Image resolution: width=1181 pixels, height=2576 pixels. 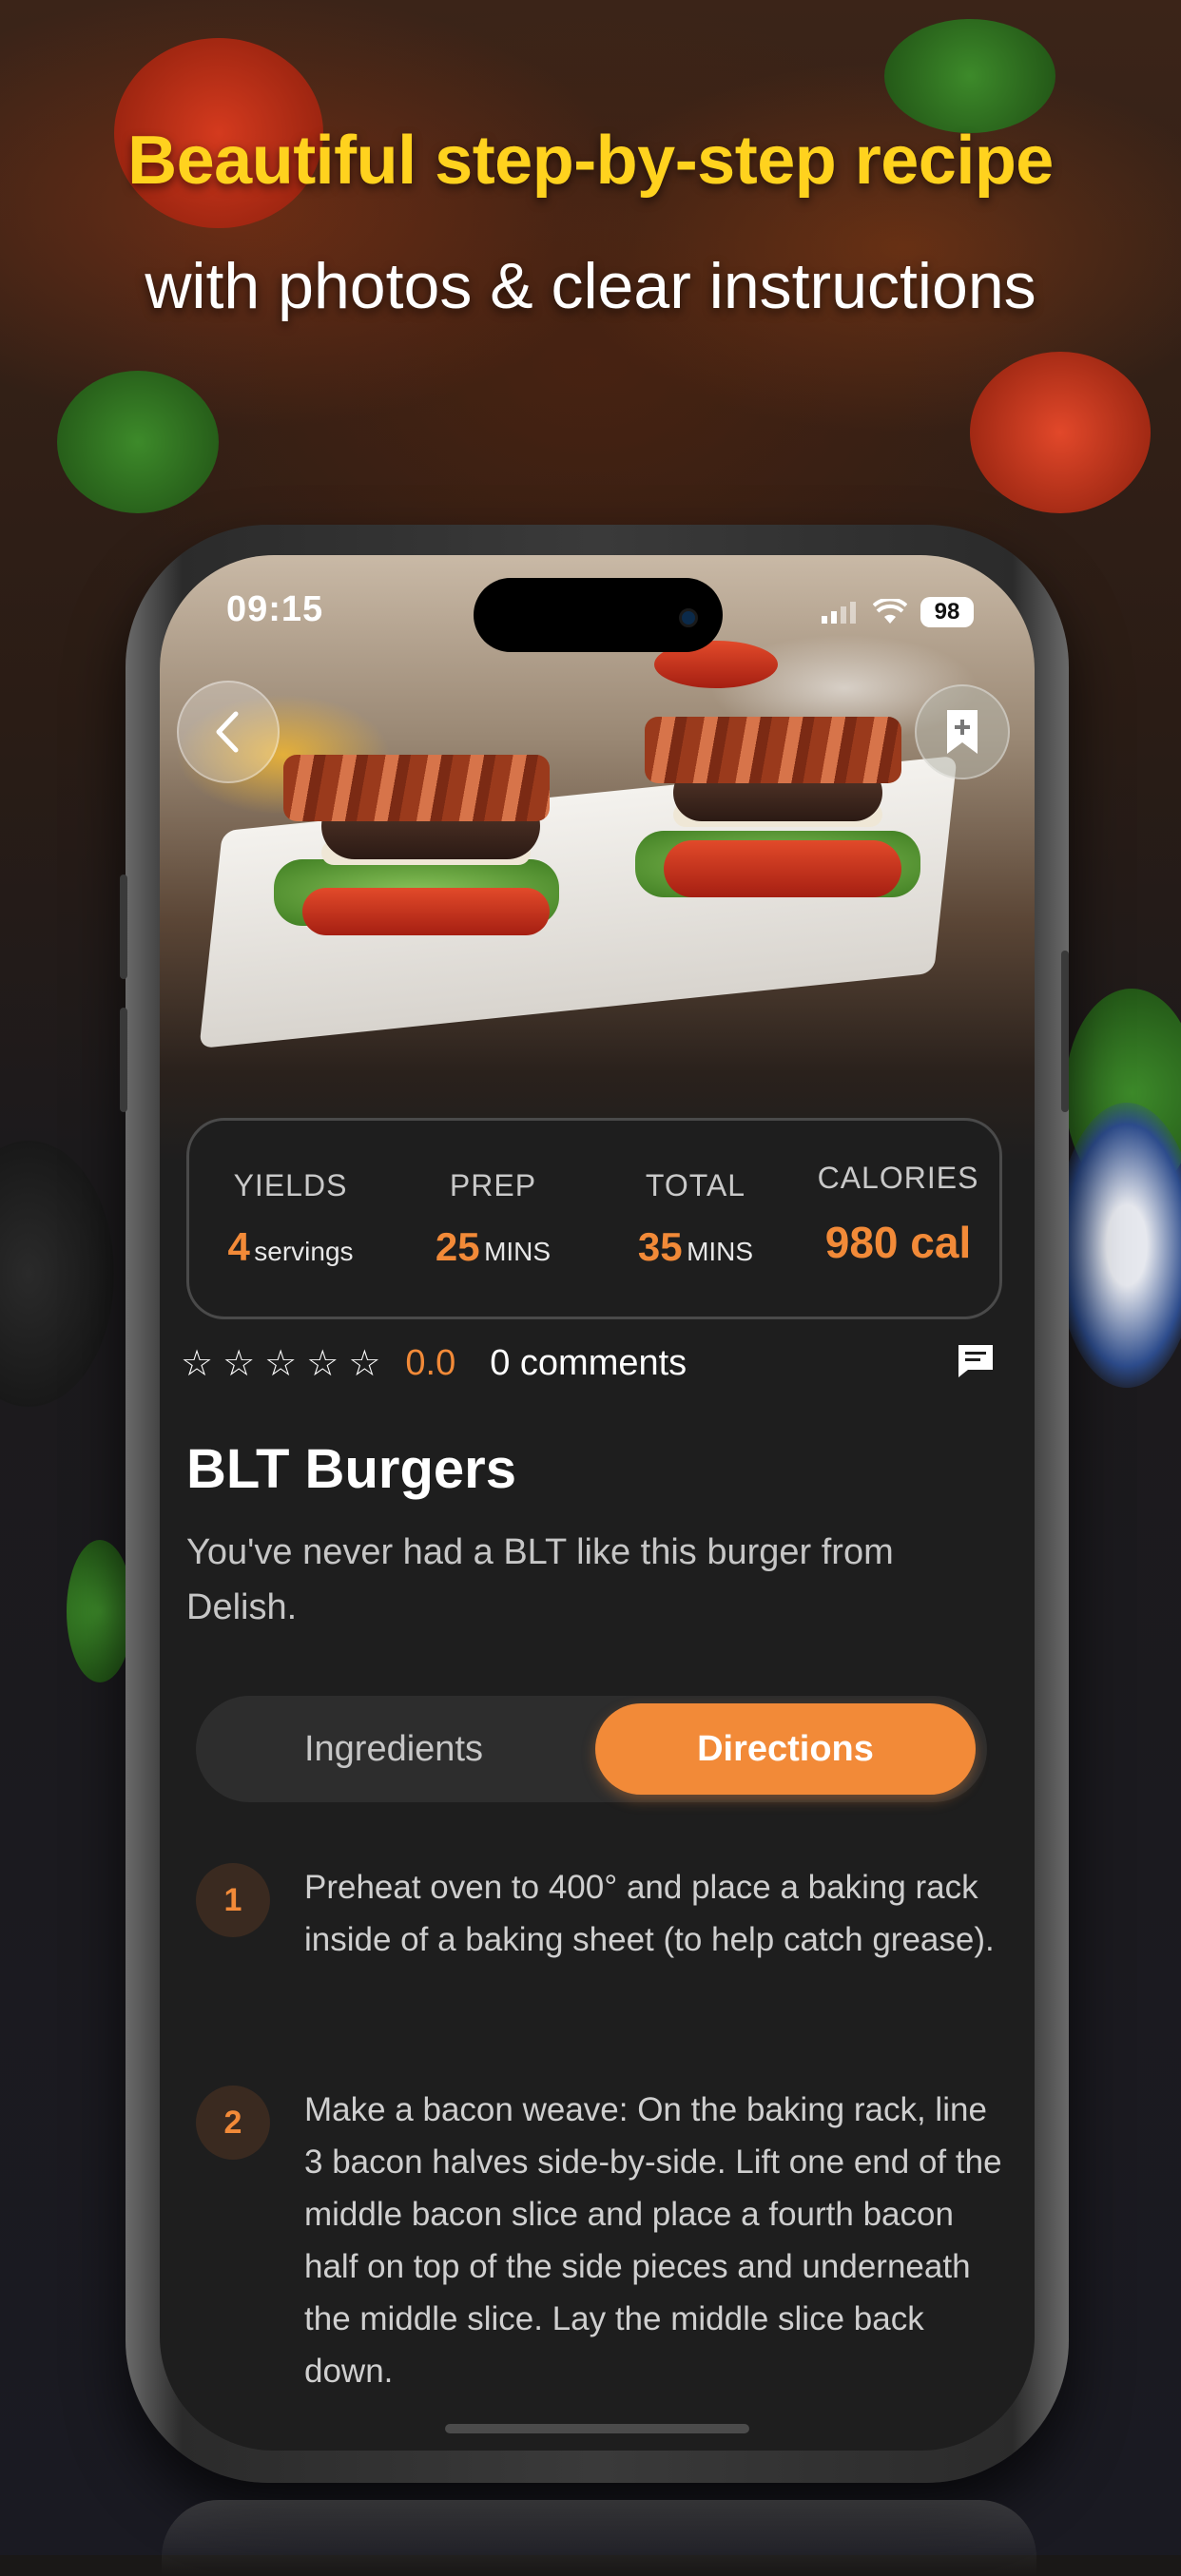 What do you see at coordinates (839, 613) in the screenshot?
I see `signal-icon` at bounding box center [839, 613].